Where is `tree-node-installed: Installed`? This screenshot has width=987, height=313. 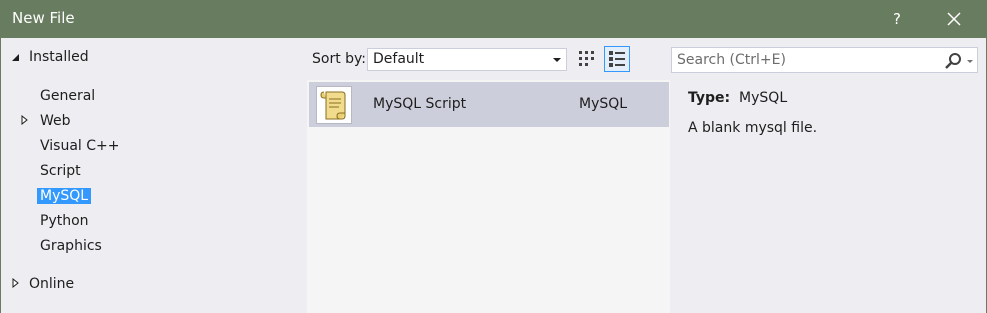 tree-node-installed: Installed is located at coordinates (51, 57).